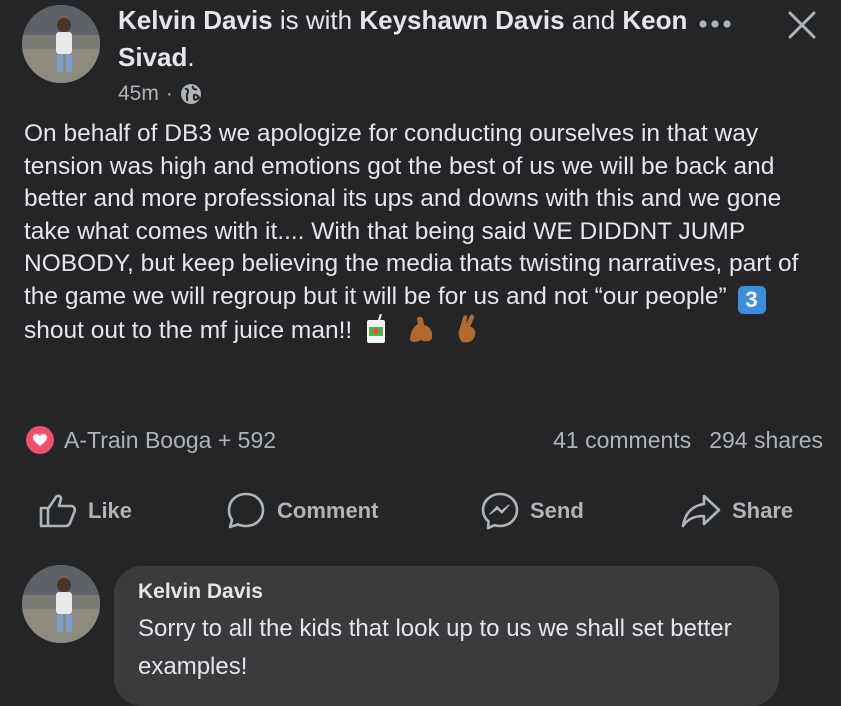 Image resolution: width=841 pixels, height=706 pixels. Describe the element at coordinates (246, 510) in the screenshot. I see `comment-icon` at that location.